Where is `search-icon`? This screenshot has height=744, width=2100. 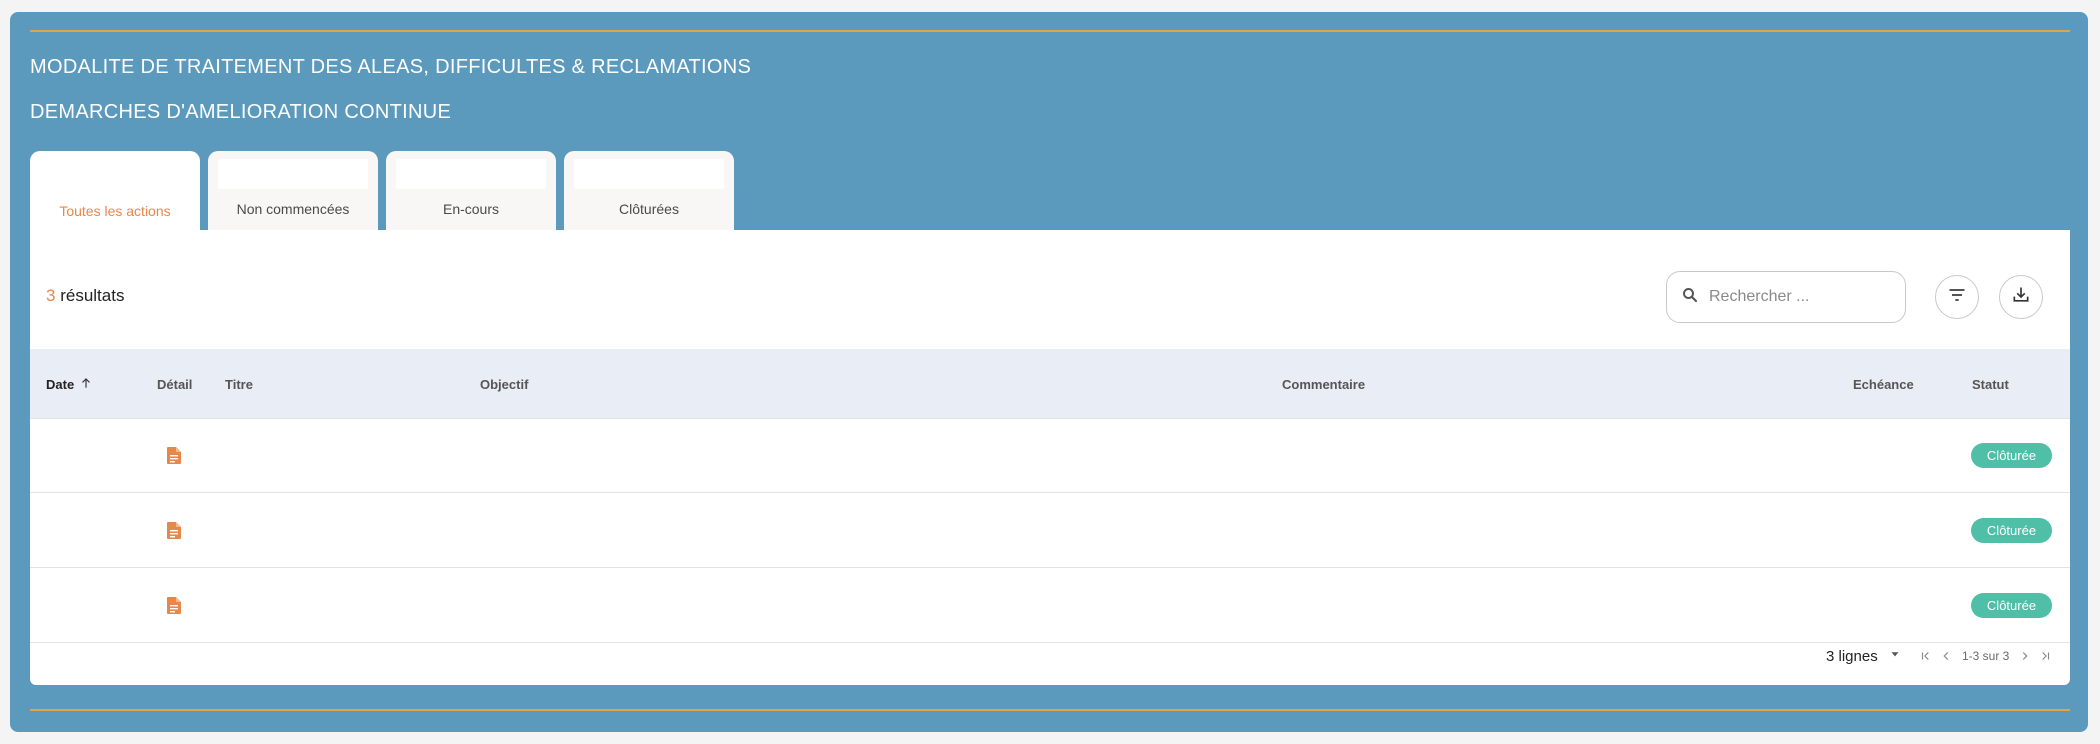 search-icon is located at coordinates (1690, 297).